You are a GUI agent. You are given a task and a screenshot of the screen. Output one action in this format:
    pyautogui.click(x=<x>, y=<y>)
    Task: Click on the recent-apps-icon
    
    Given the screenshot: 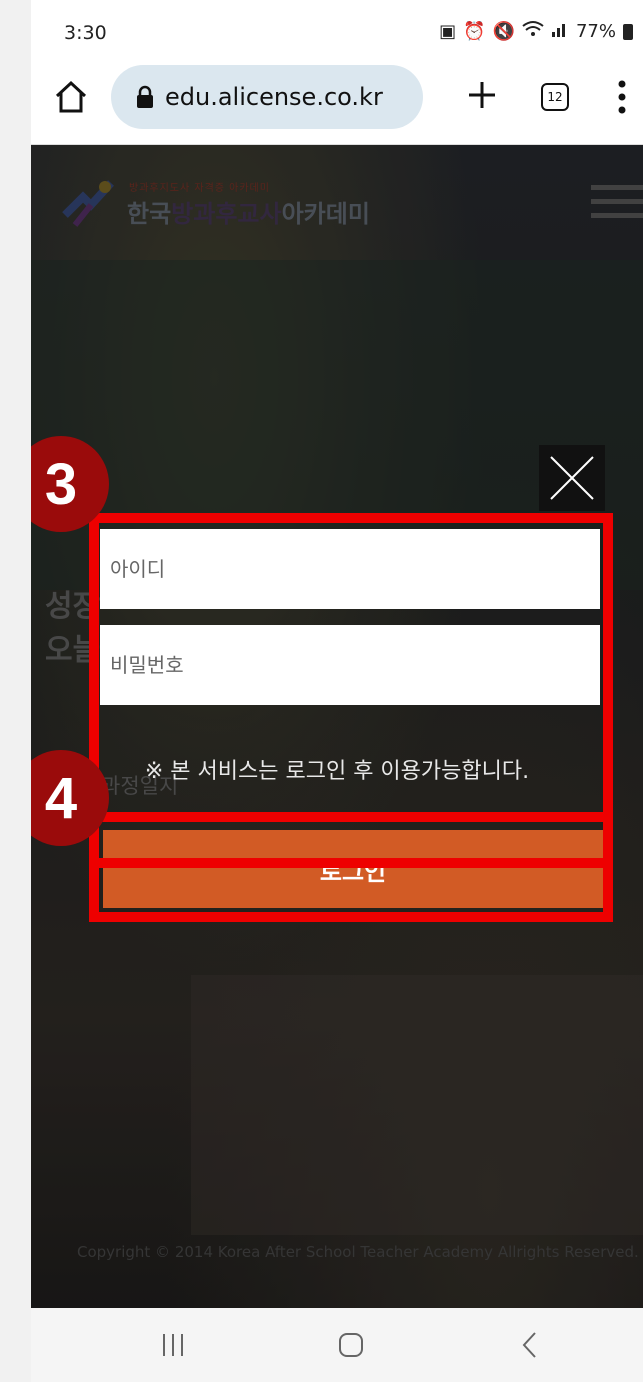 What is the action you would take?
    pyautogui.click(x=173, y=1345)
    